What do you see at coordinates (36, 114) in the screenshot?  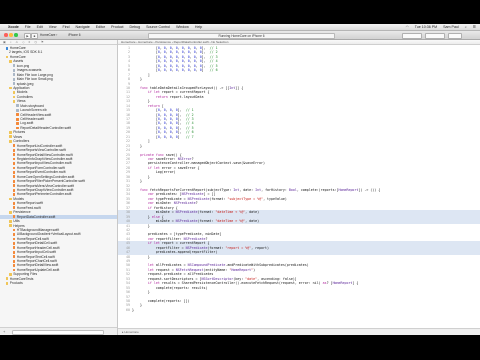 I see `file-tree-item-label: CellHeaderView.swift` at bounding box center [36, 114].